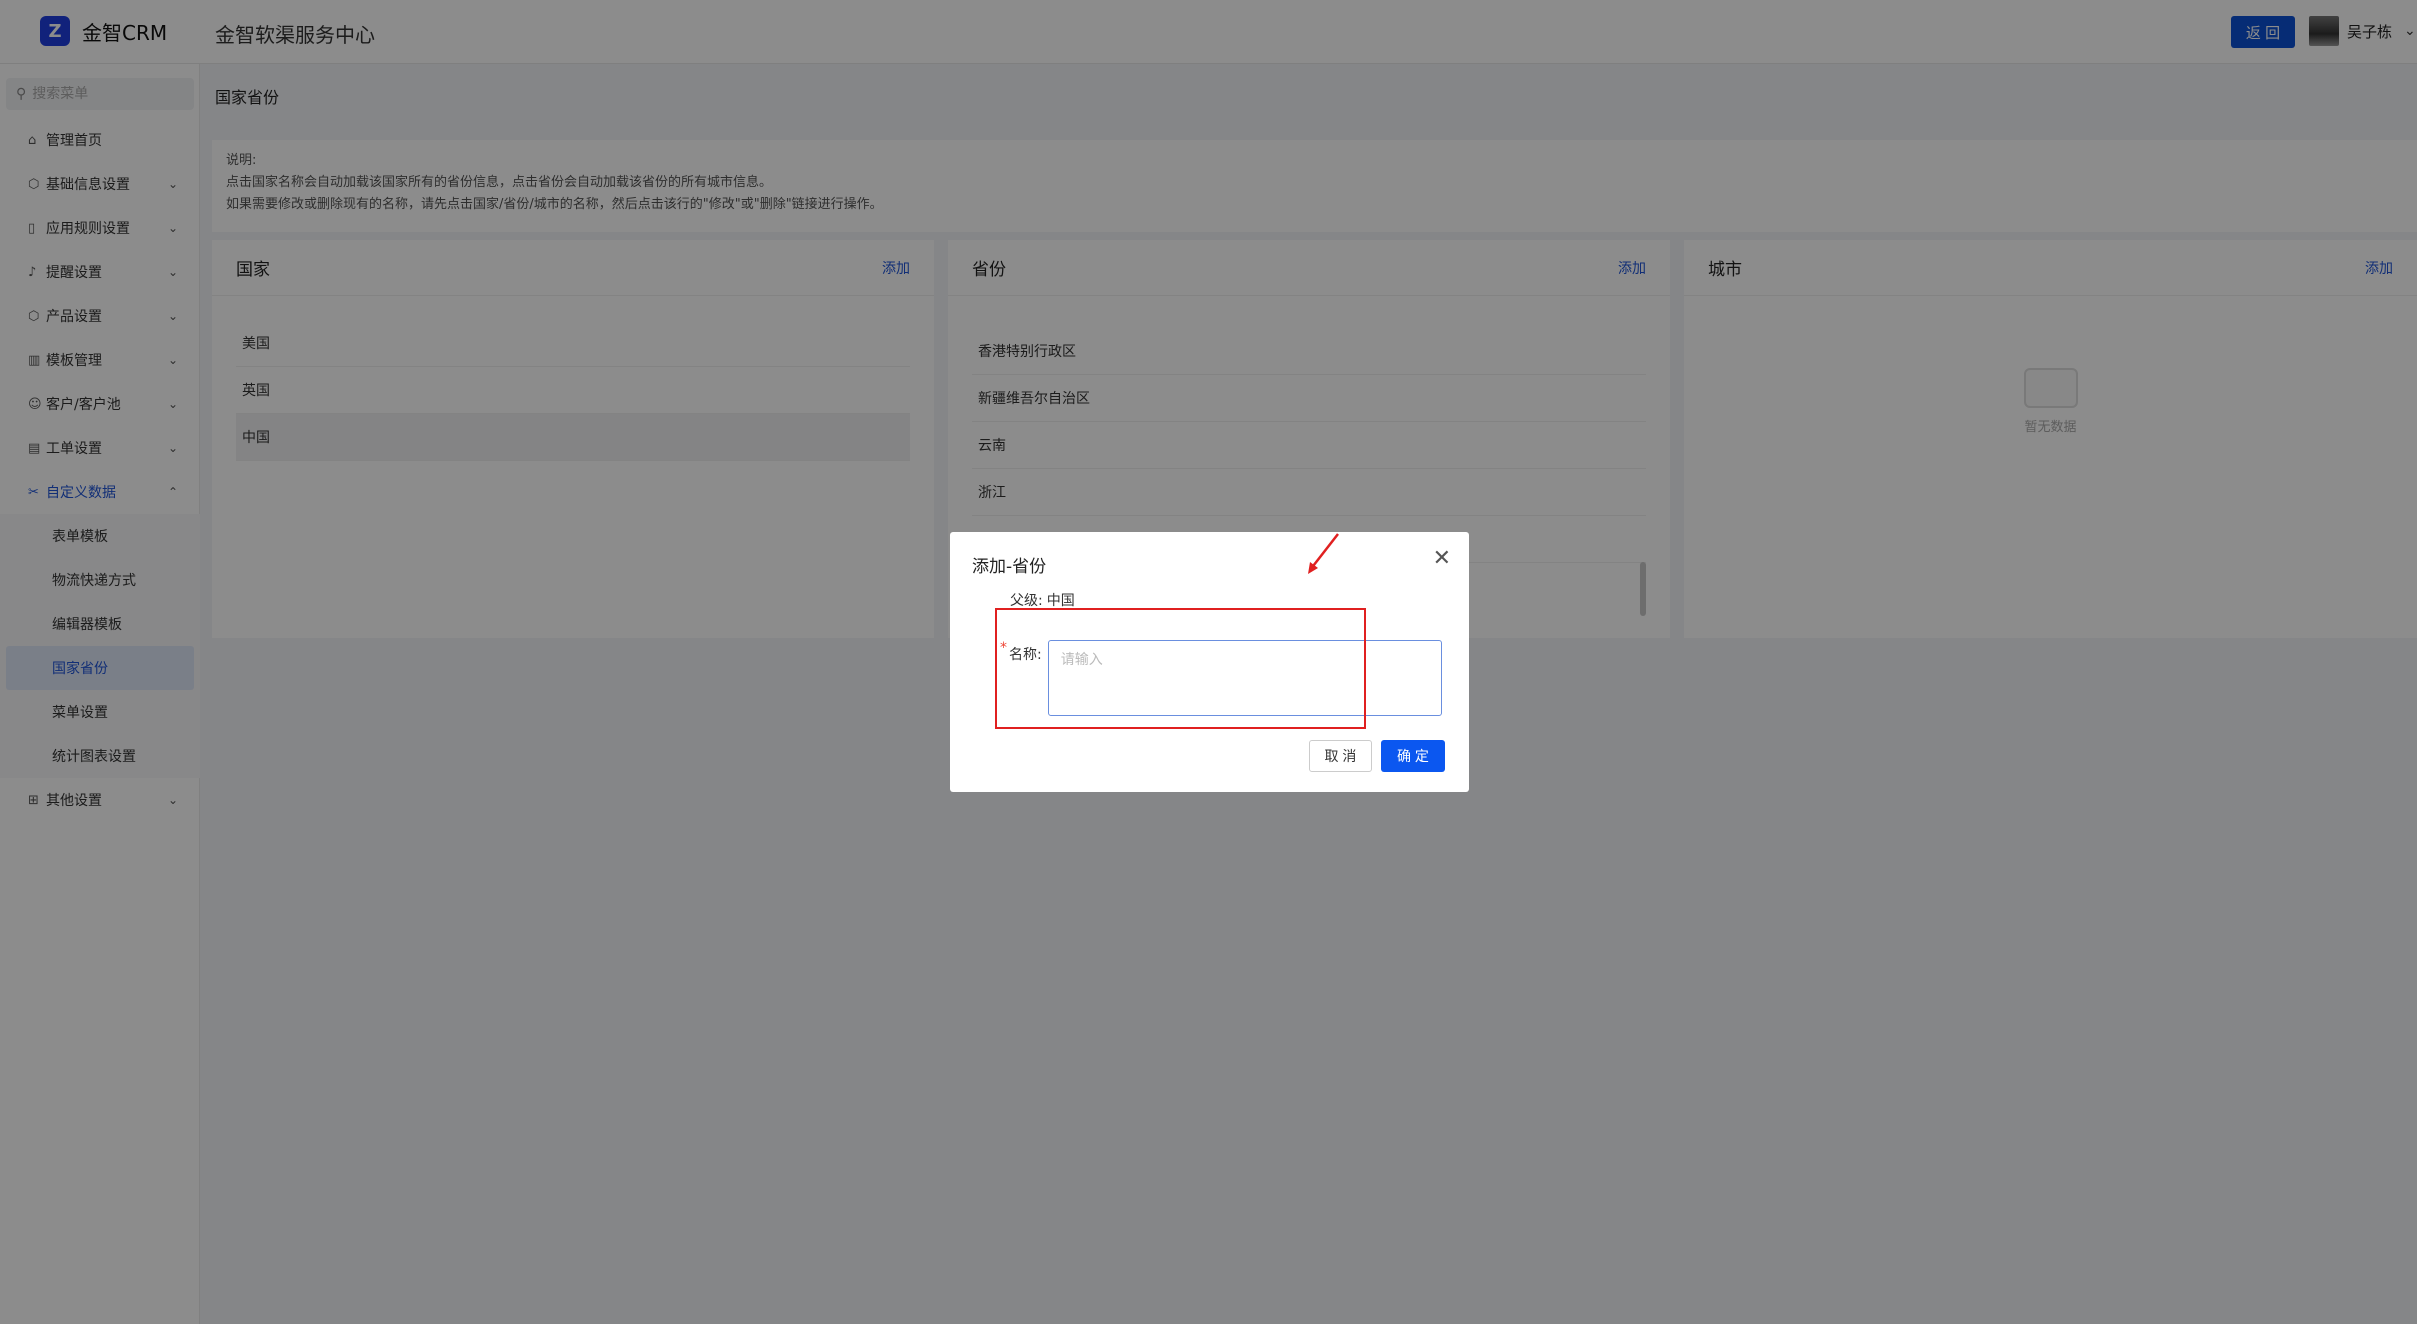 This screenshot has height=1324, width=2417. Describe the element at coordinates (1413, 756) in the screenshot. I see `confirm-button: 确 定` at that location.